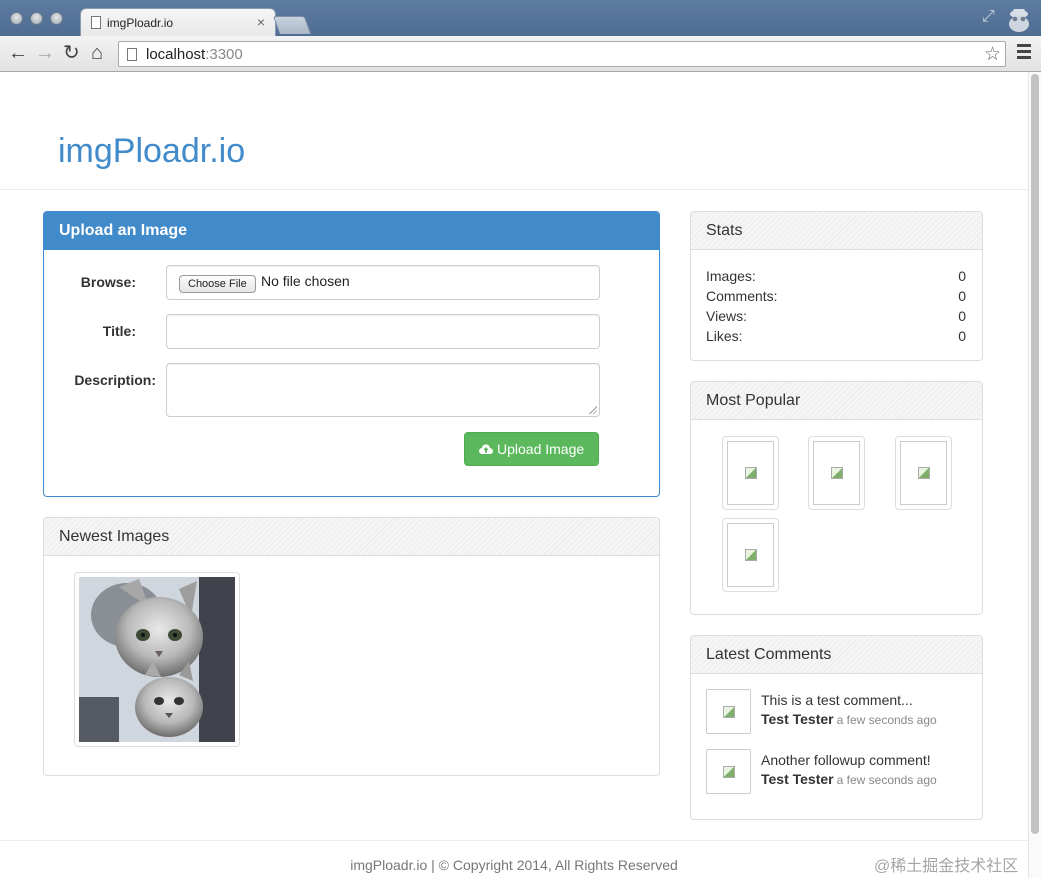  Describe the element at coordinates (992, 54) in the screenshot. I see `bookmark-star-icon: ☆` at that location.